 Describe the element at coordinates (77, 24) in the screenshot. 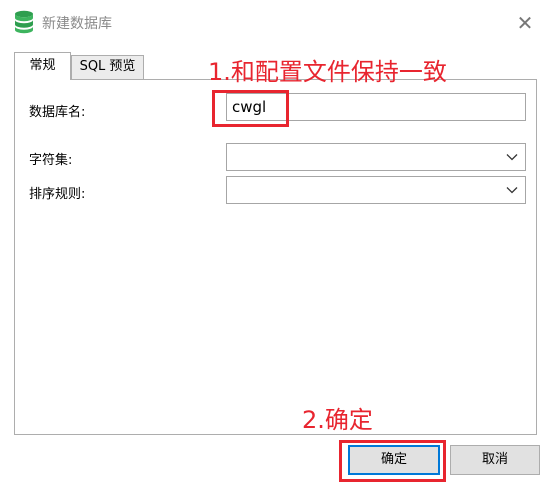

I see `window-title: 新建数据库` at that location.